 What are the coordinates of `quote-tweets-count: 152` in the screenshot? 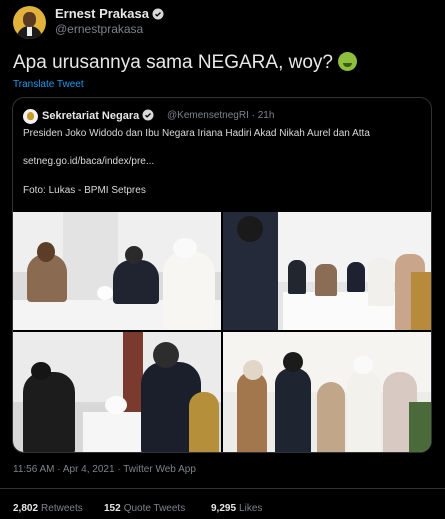 It's located at (112, 508).